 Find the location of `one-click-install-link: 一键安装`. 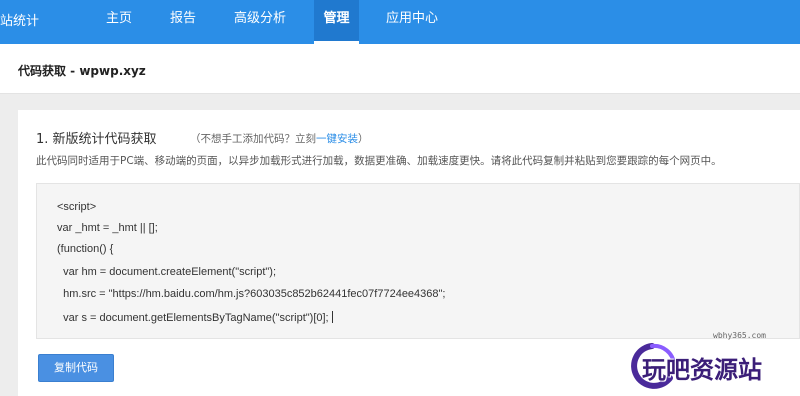

one-click-install-link: 一键安装 is located at coordinates (337, 139).